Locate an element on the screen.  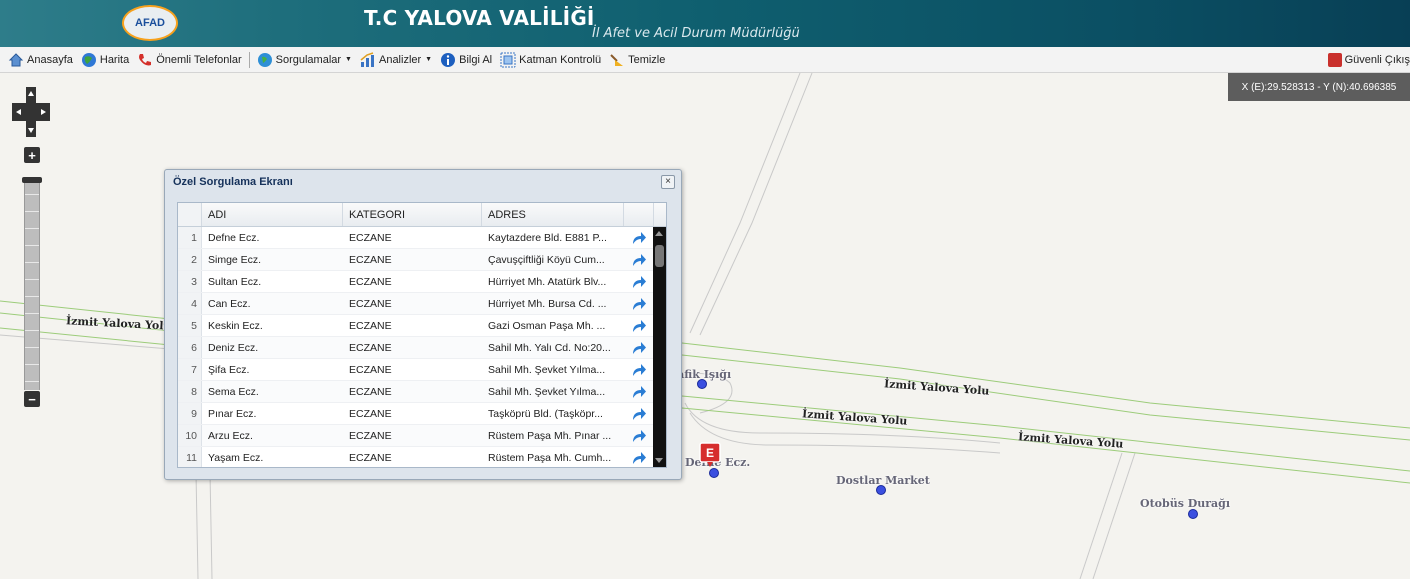
toolbar-item-label: Anasayfa is located at coordinates (50, 59).